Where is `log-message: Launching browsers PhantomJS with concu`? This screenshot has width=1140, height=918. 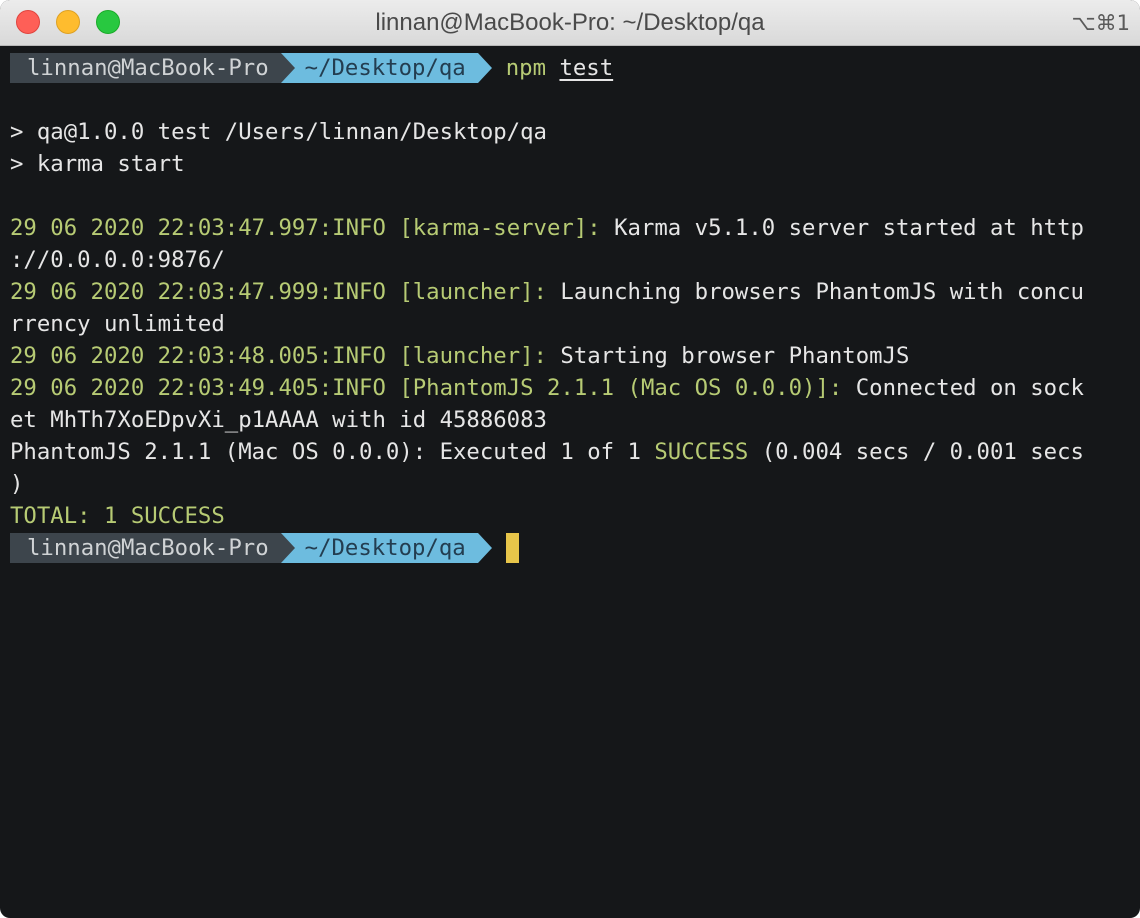 log-message: Launching browsers PhantomJS with concu is located at coordinates (815, 292).